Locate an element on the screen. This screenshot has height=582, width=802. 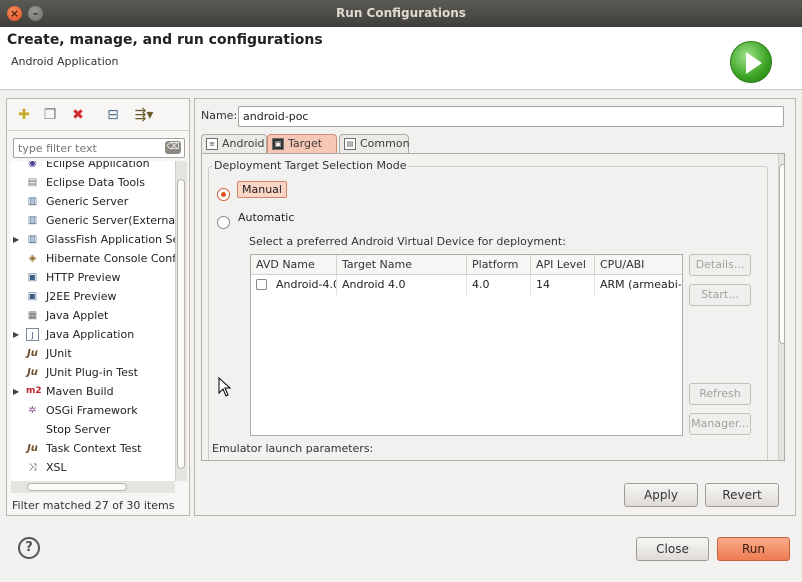
applet-icon: ▦ is located at coordinates (32, 315).